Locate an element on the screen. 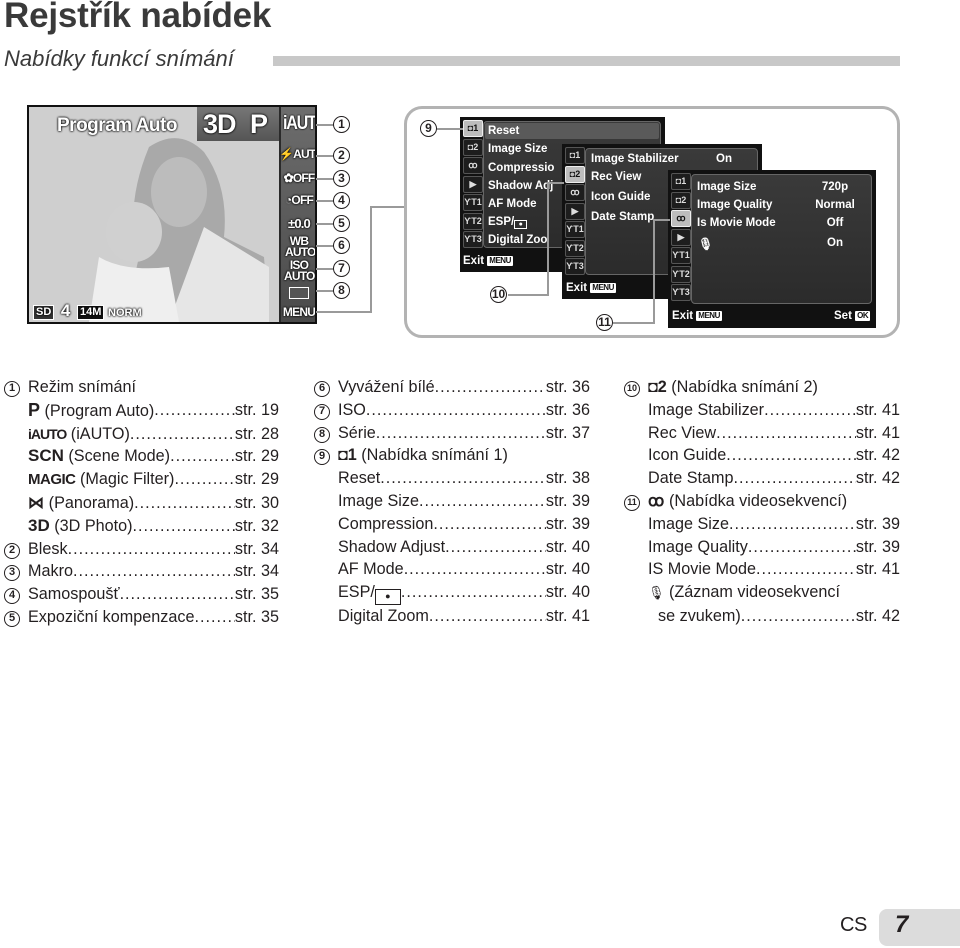  index-entry: se zvukem)str. 42 is located at coordinates (762, 616).